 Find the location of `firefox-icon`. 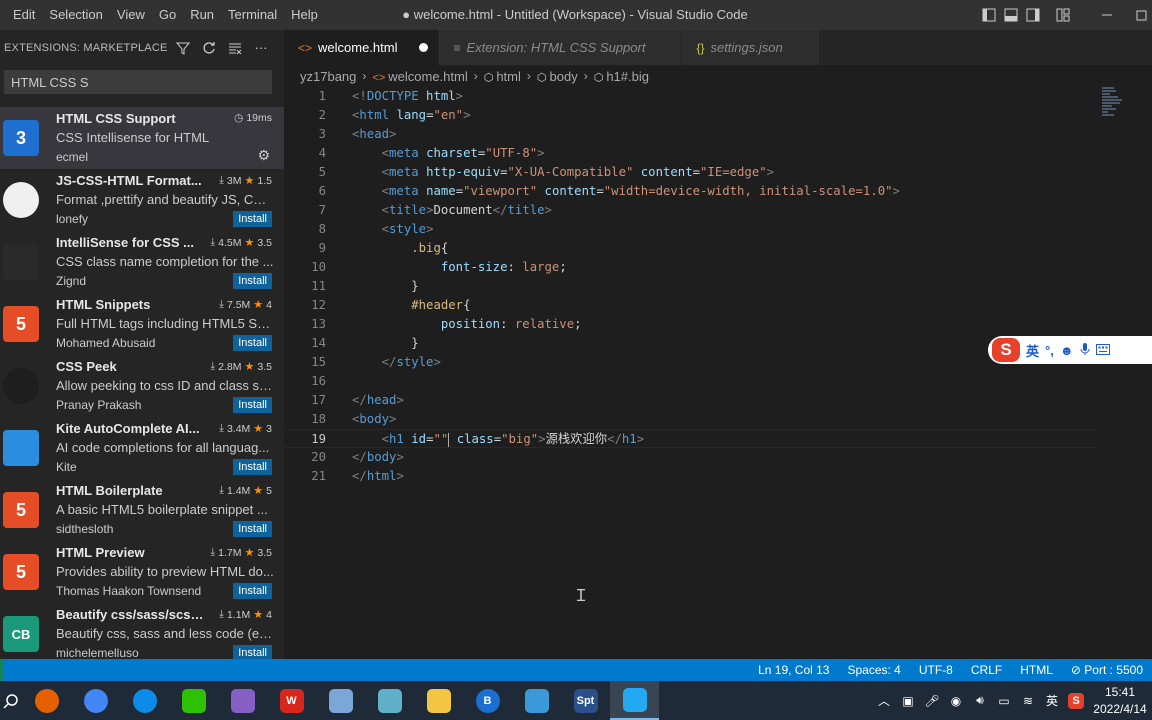

firefox-icon is located at coordinates (46, 700).